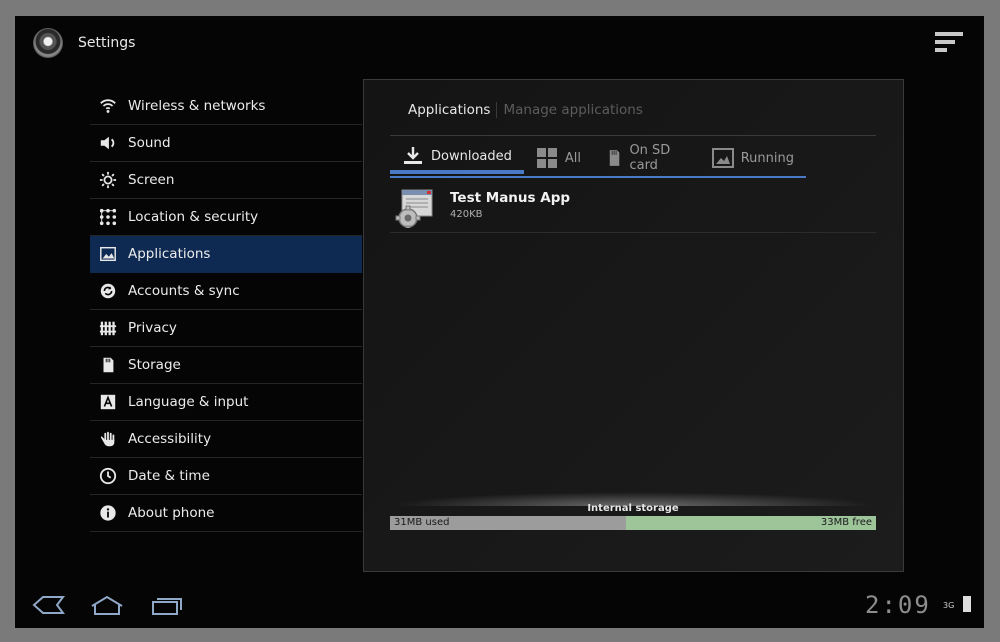 Image resolution: width=1000 pixels, height=642 pixels. Describe the element at coordinates (151, 180) in the screenshot. I see `sidebar-item-label: Screen` at that location.